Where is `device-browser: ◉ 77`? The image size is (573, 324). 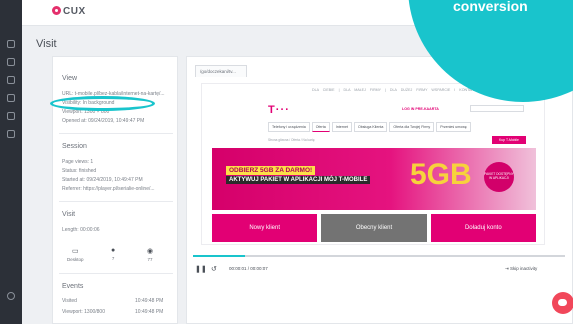
device-browser: ◉ 77 is located at coordinates (150, 255).